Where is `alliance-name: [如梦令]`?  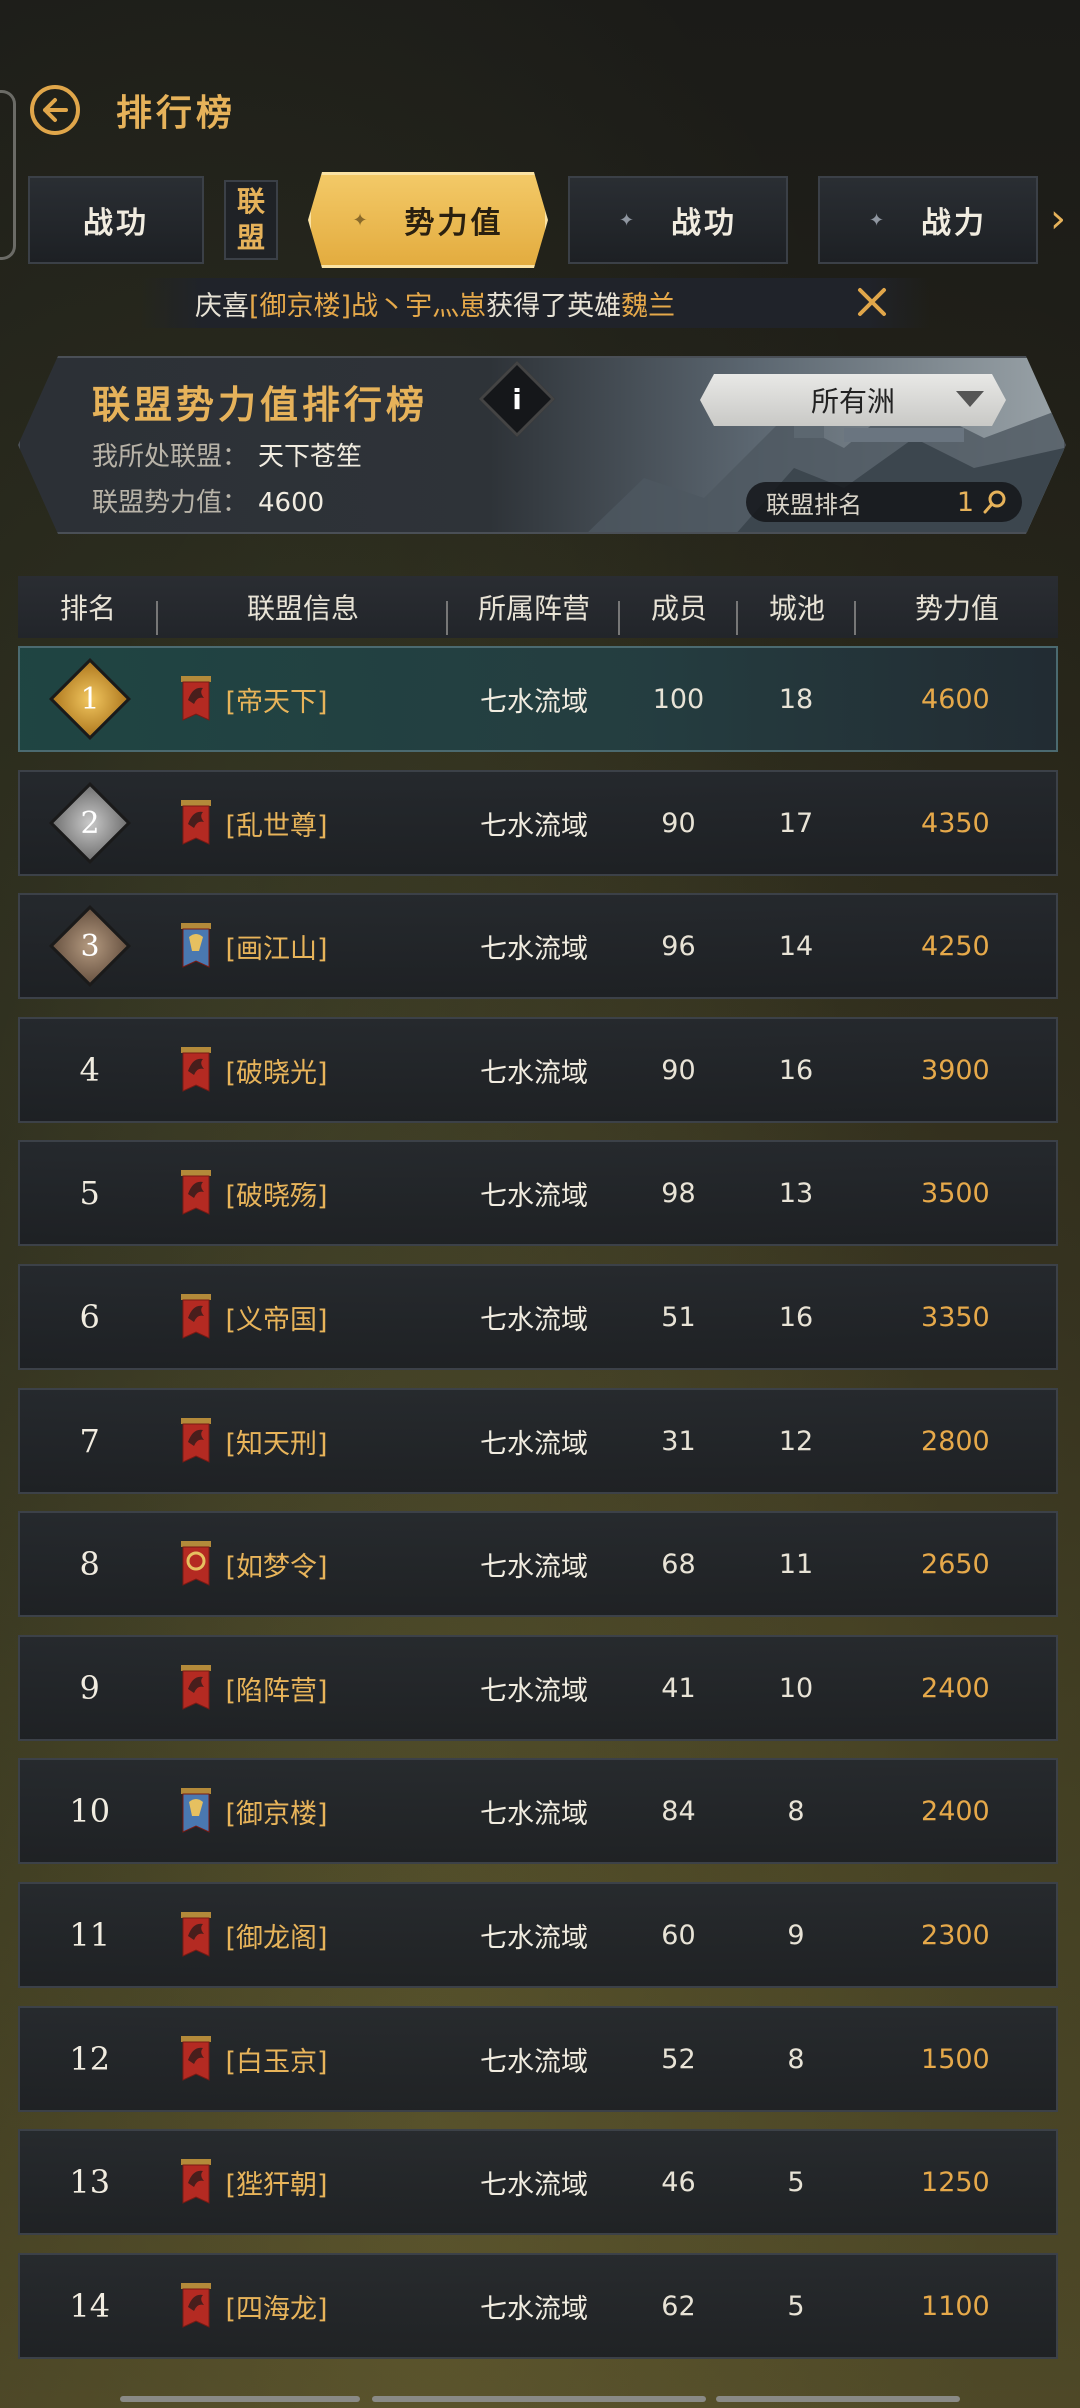 alliance-name: [如梦令] is located at coordinates (276, 1564).